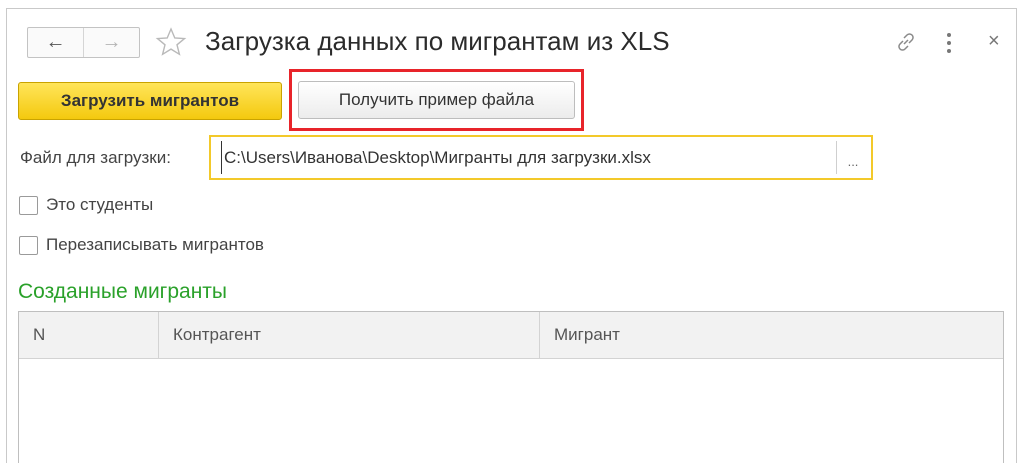 This screenshot has height=463, width=1025. What do you see at coordinates (949, 43) in the screenshot?
I see `more-icon` at bounding box center [949, 43].